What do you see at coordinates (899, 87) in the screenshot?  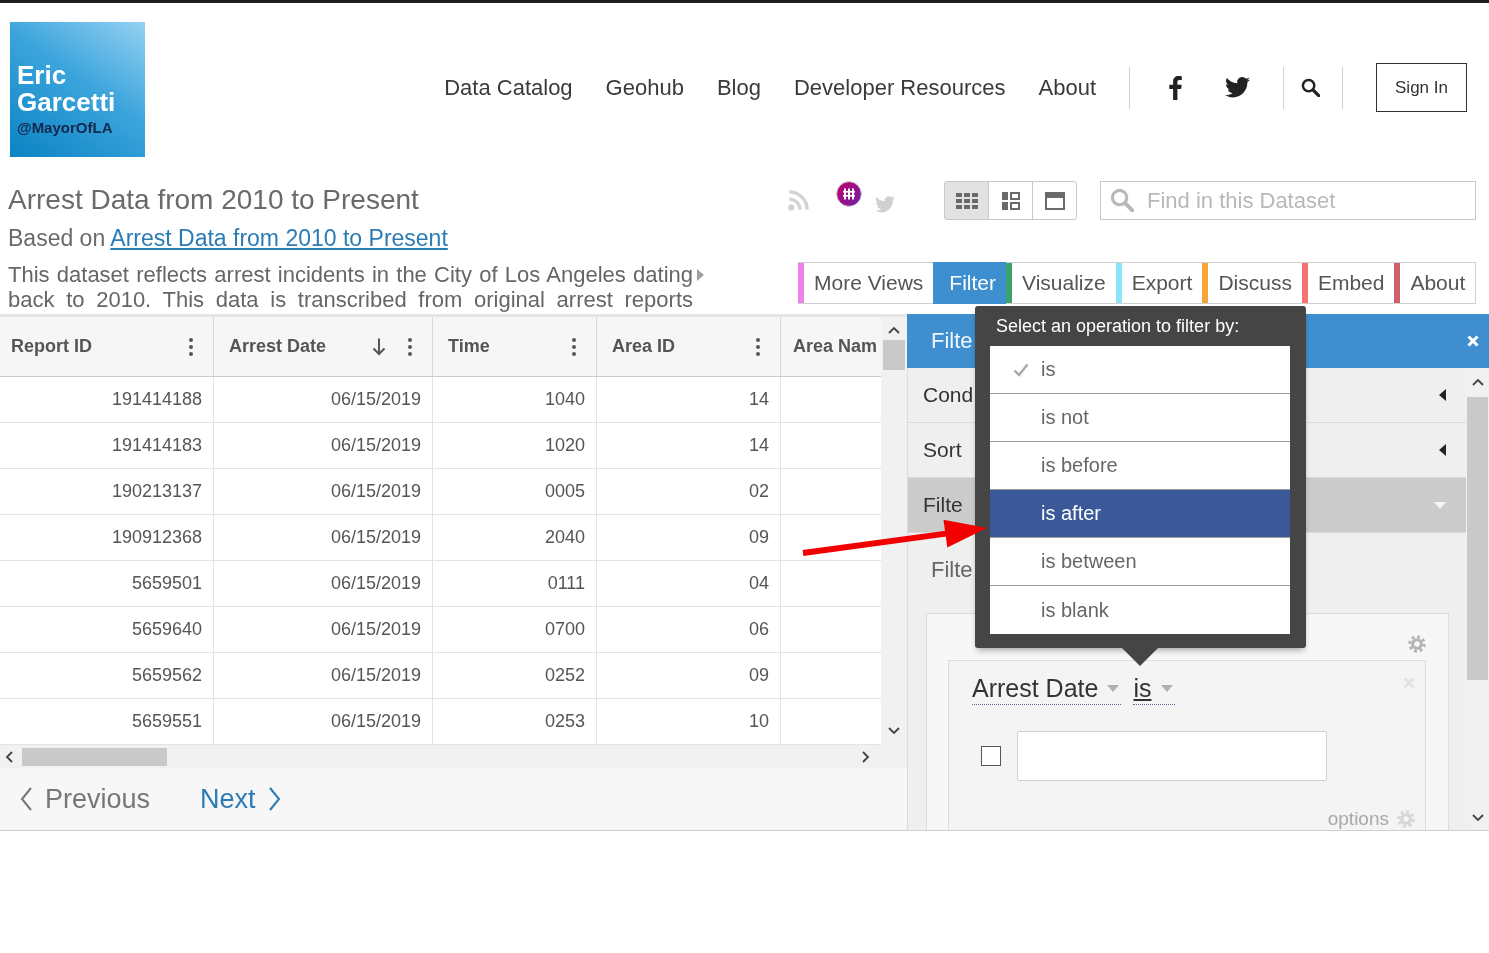 I see `nav-link: Developer Resources` at bounding box center [899, 87].